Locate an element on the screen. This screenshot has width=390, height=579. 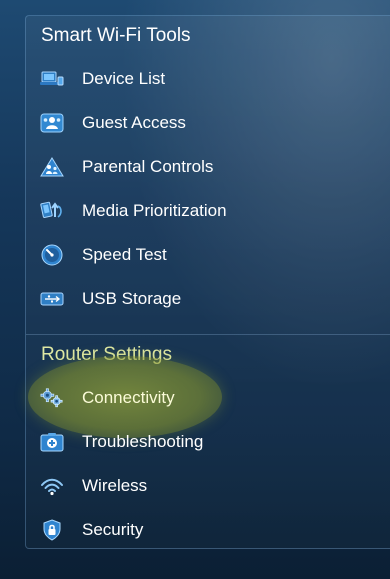
menu-item-label: Media Prioritization is located at coordinates (154, 210).